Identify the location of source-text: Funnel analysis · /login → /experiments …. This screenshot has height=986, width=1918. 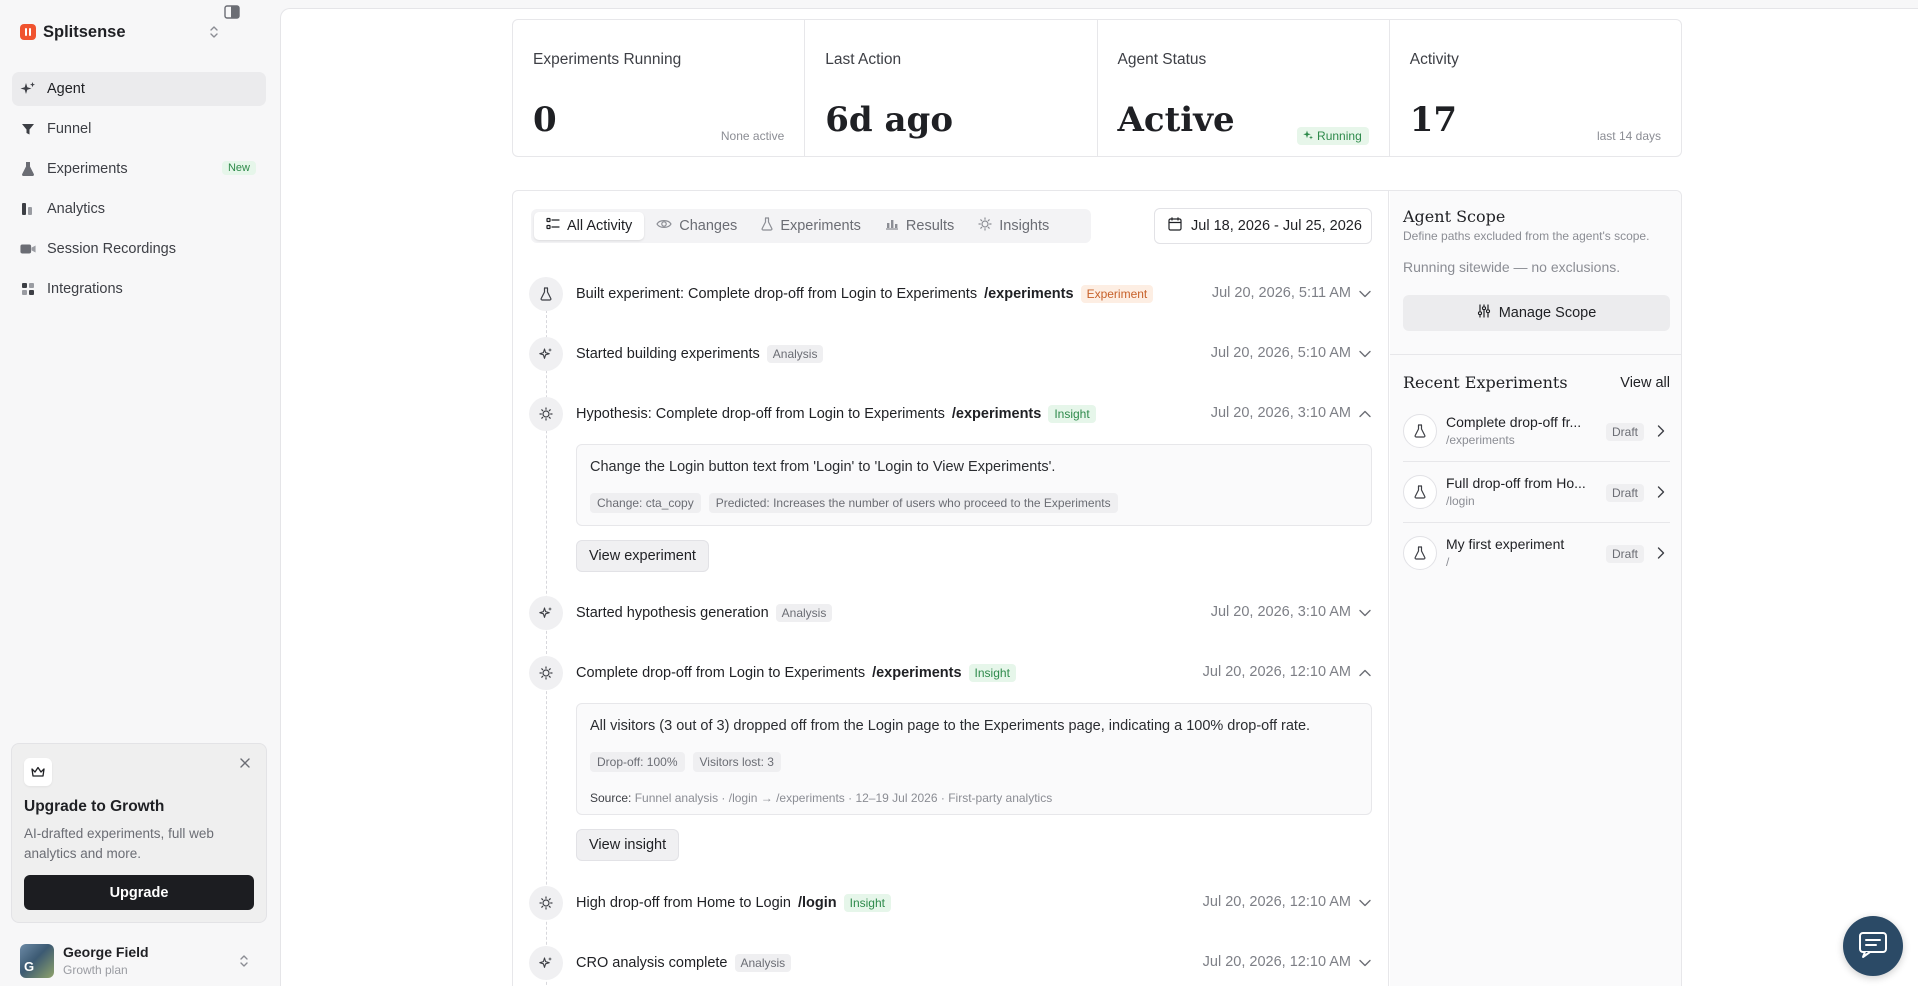
(843, 798).